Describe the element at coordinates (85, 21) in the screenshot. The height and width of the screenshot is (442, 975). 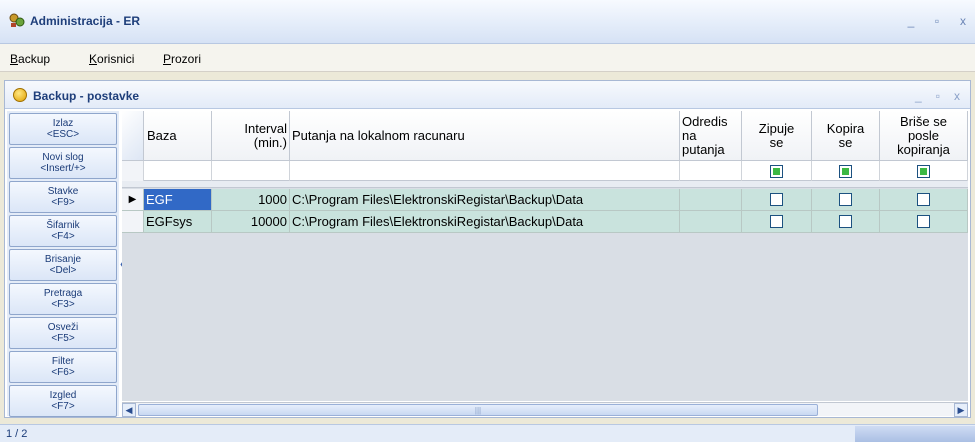
I see `app-title: Administracija - ER` at that location.